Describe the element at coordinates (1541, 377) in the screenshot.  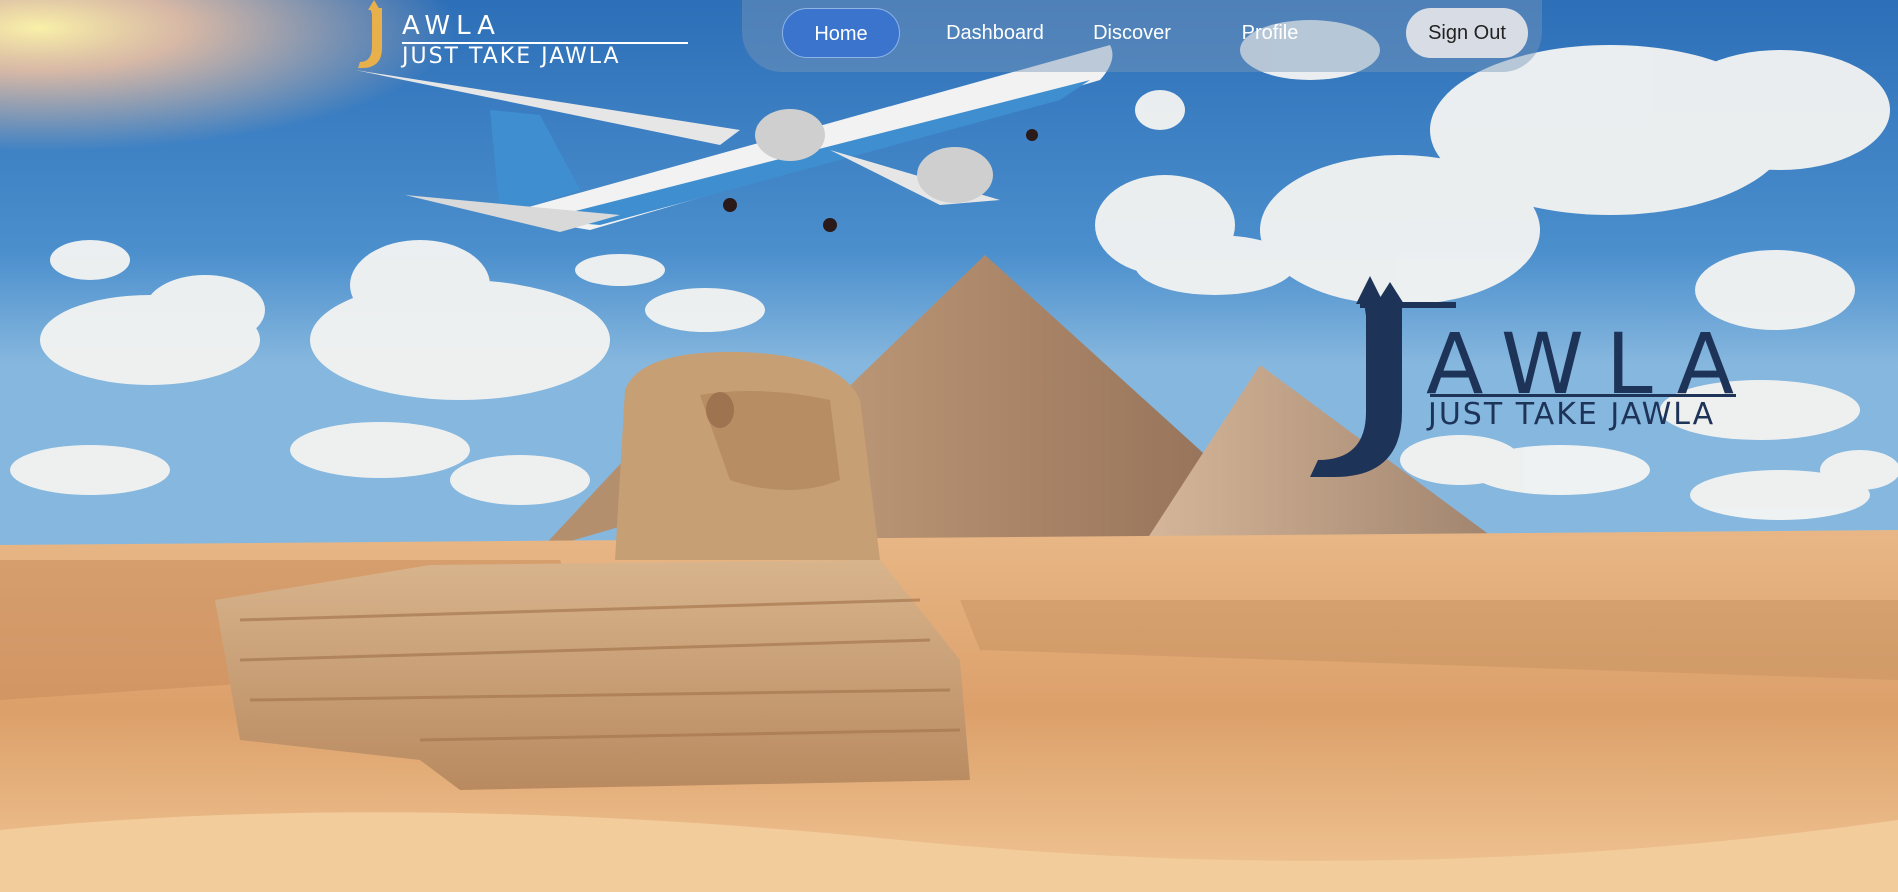
I see `hero-logo: AWLA JUST TAKE JAWLA` at that location.